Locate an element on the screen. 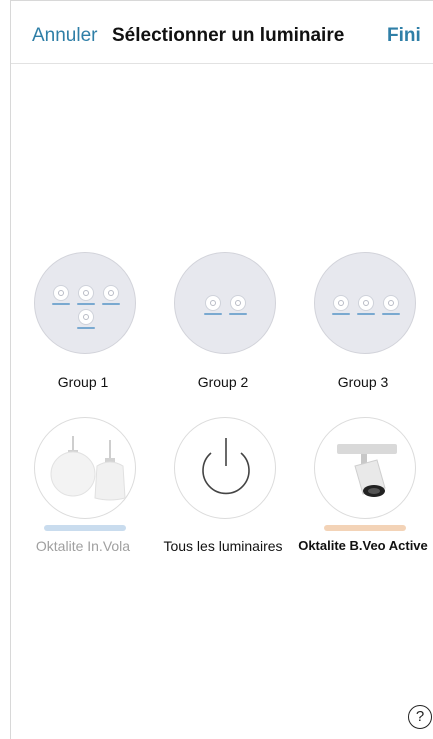 Image resolution: width=433 pixels, height=739 pixels. tile-group-2: Group 2 is located at coordinates (223, 322).